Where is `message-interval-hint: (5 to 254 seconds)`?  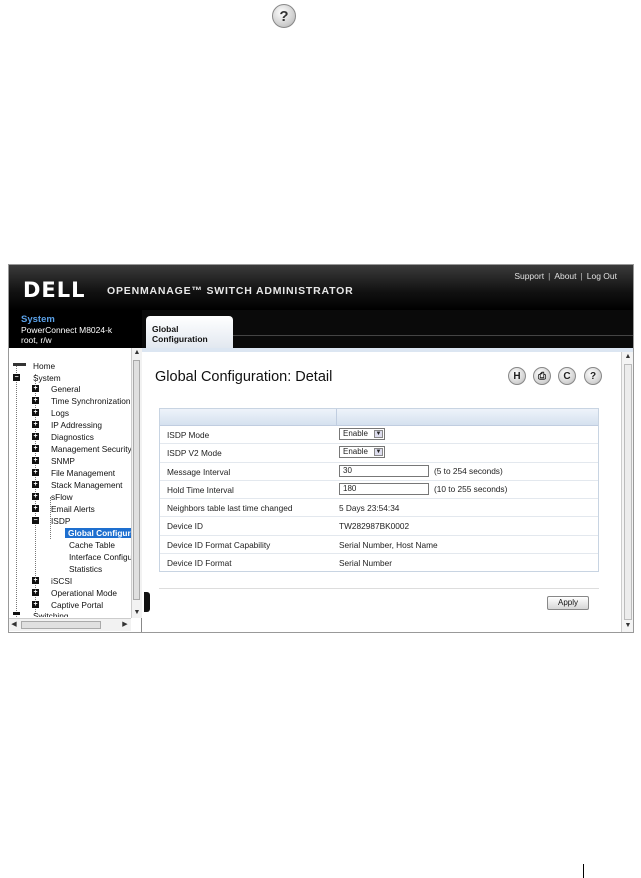
message-interval-hint: (5 to 254 seconds) is located at coordinates (468, 470).